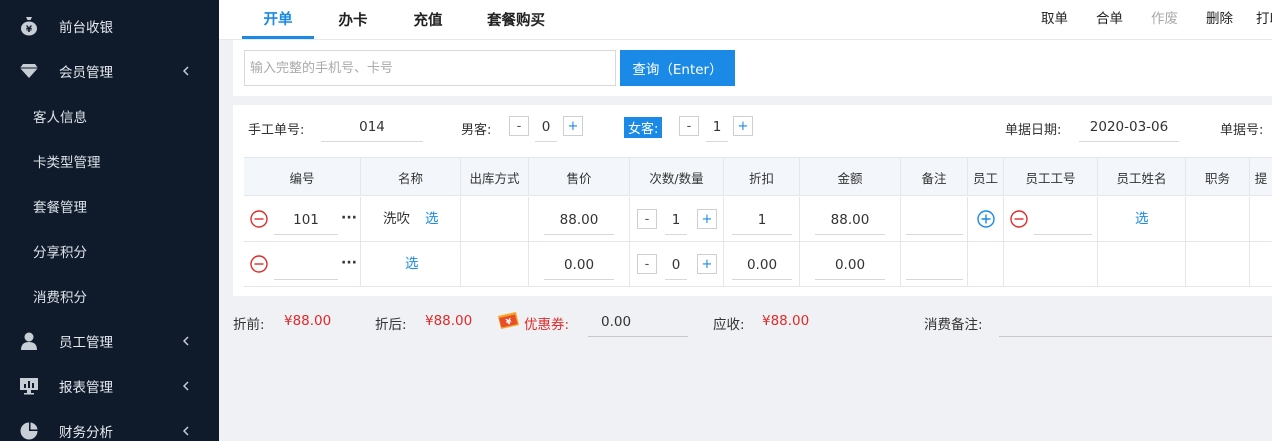 The width and height of the screenshot is (1272, 441). Describe the element at coordinates (677, 68) in the screenshot. I see `query-button: 查询（Enter）` at that location.